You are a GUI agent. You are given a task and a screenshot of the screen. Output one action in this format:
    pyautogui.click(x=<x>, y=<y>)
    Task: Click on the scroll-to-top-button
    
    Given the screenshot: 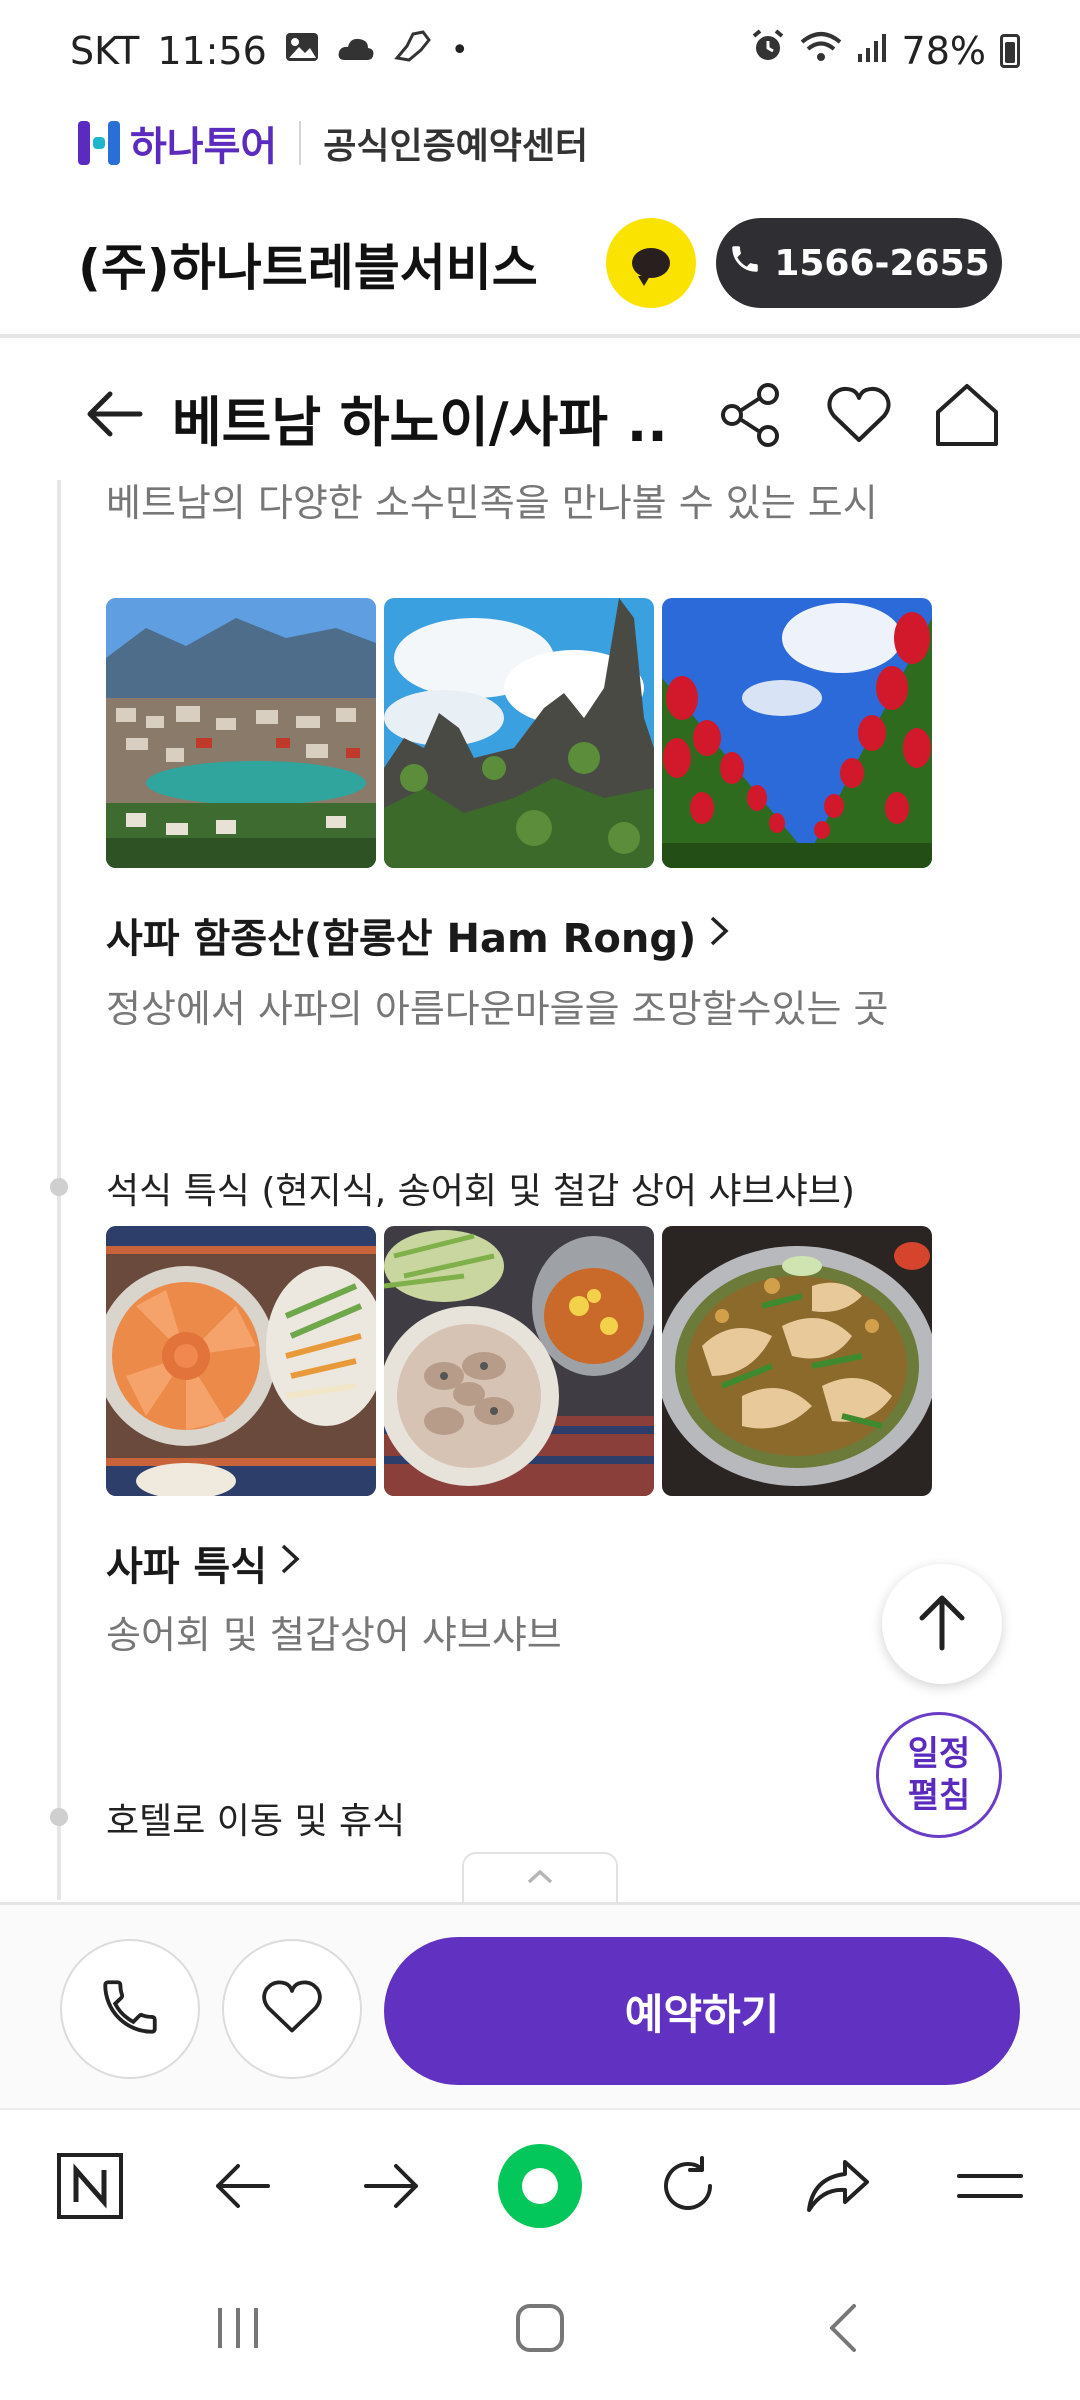 What is the action you would take?
    pyautogui.click(x=942, y=1624)
    